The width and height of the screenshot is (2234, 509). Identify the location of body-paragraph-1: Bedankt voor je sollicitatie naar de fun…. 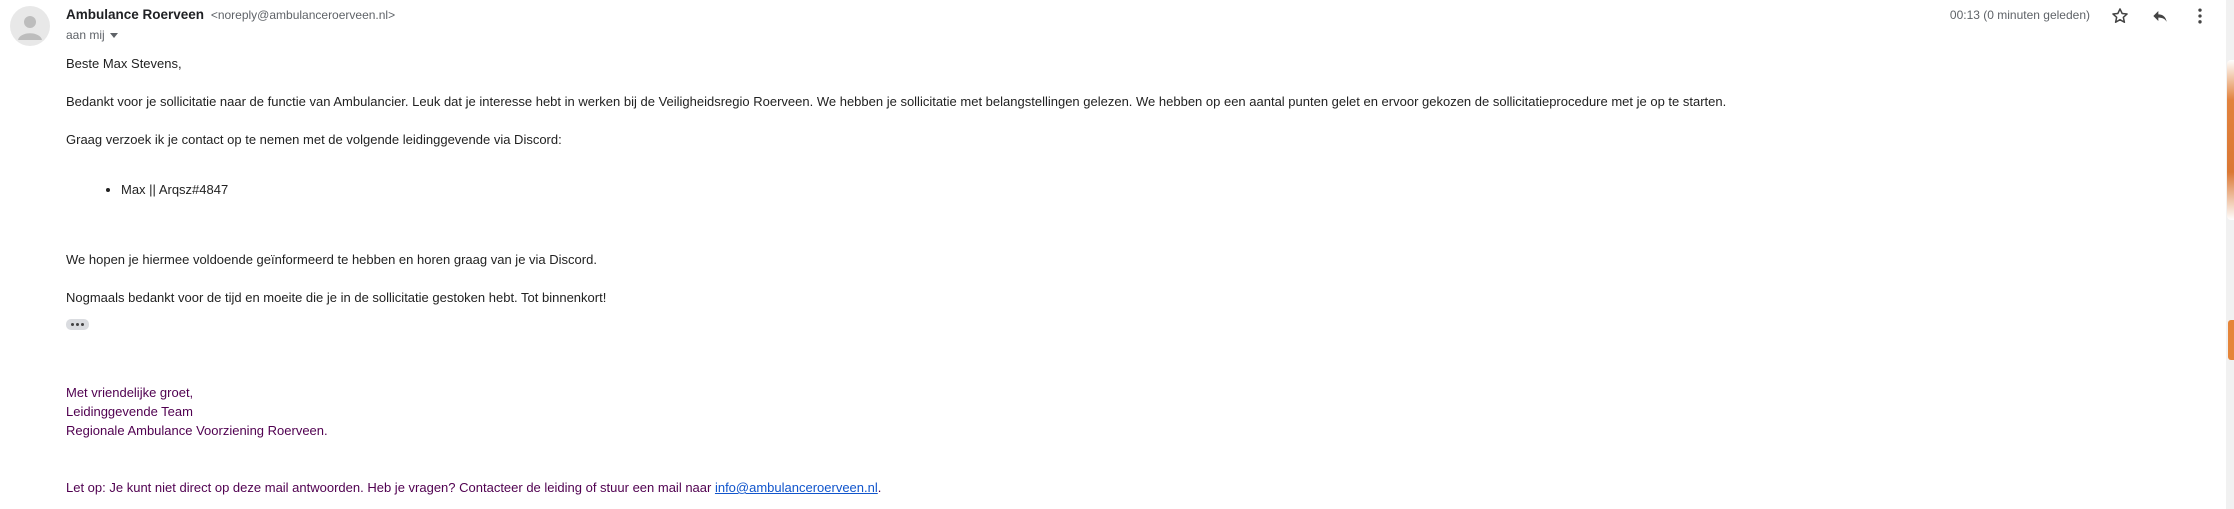
(896, 101).